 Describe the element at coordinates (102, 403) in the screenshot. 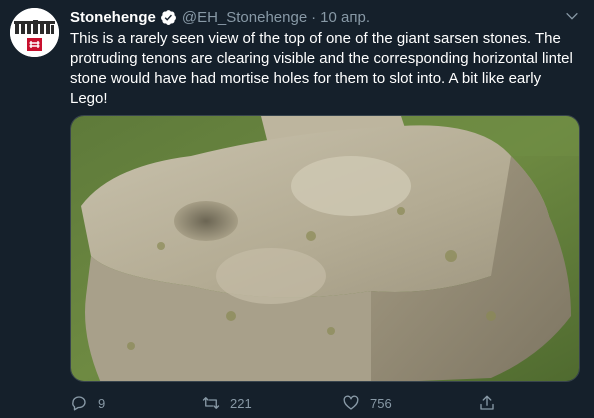

I see `reply-count: 9` at that location.